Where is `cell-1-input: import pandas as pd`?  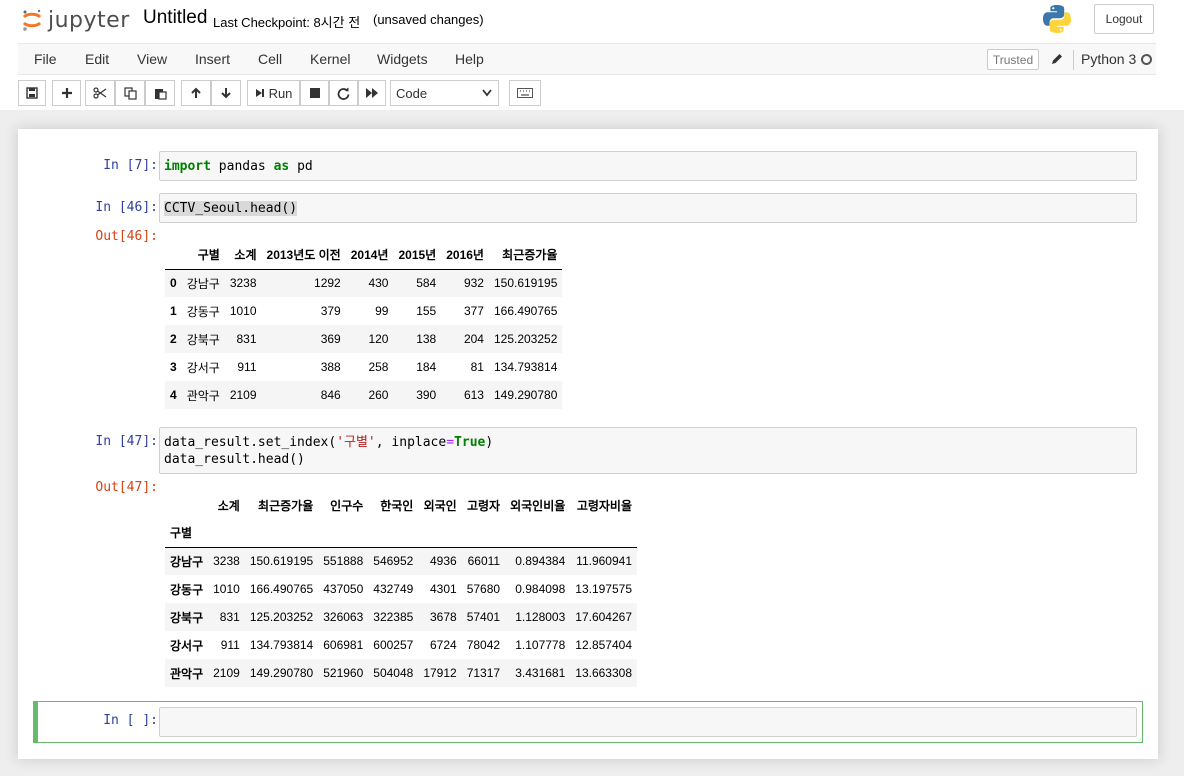
cell-1-input: import pandas as pd is located at coordinates (648, 166).